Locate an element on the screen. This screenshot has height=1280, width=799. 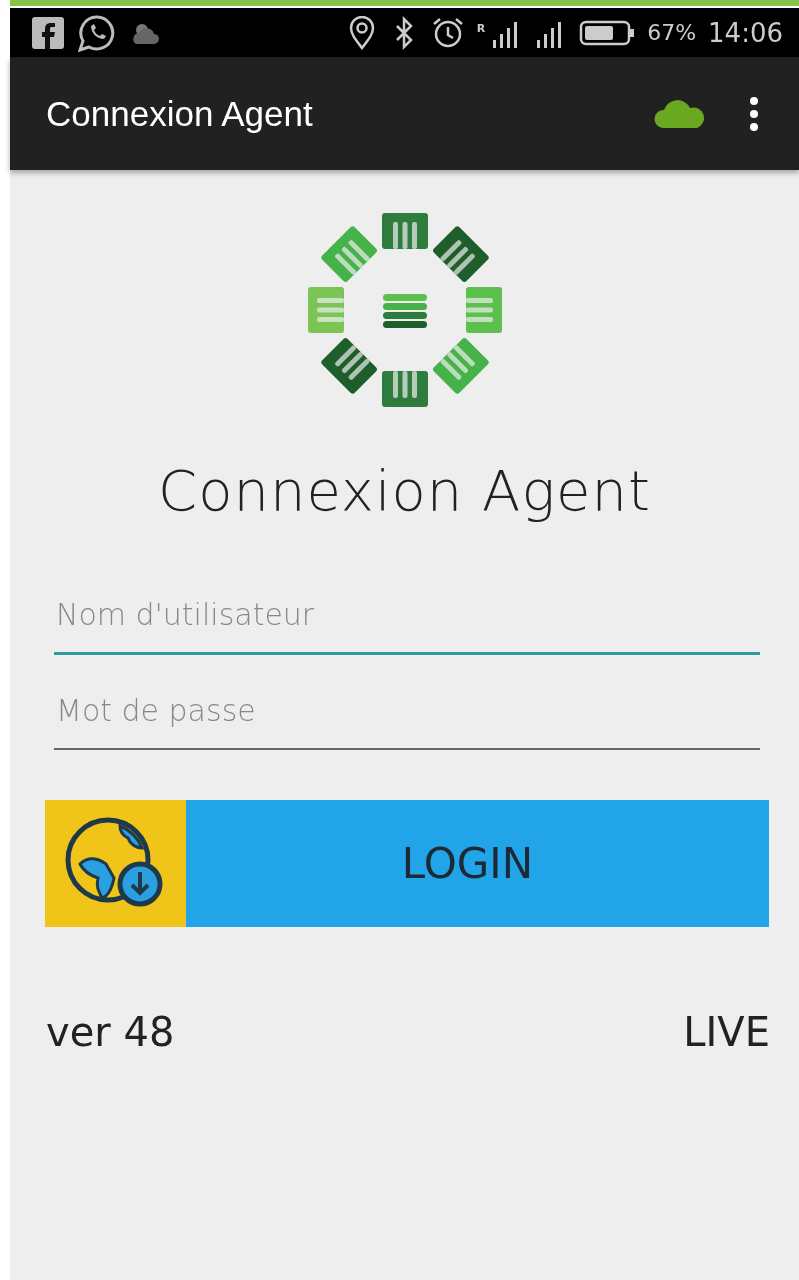
facebook-icon is located at coordinates (48, 32).